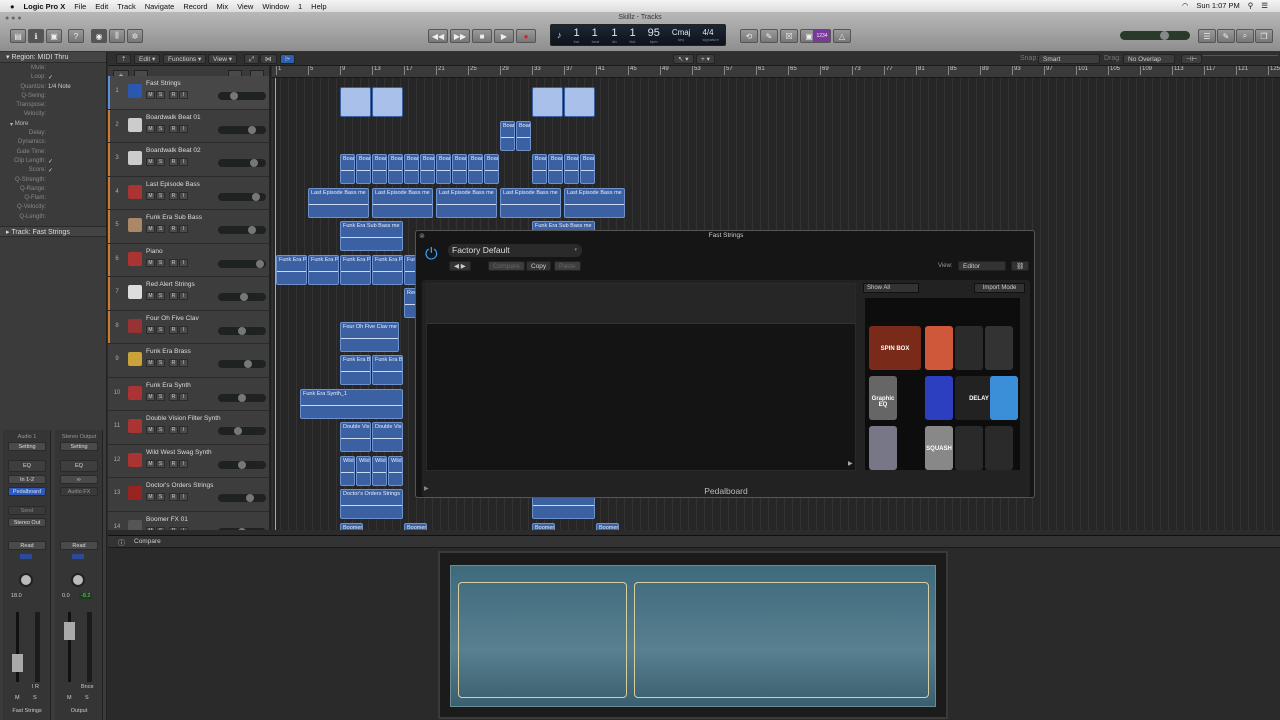 Image resolution: width=1280 pixels, height=720 pixels. I want to click on track-header: 2 Boardwalk Beat 01 MSRI, so click(188, 126).